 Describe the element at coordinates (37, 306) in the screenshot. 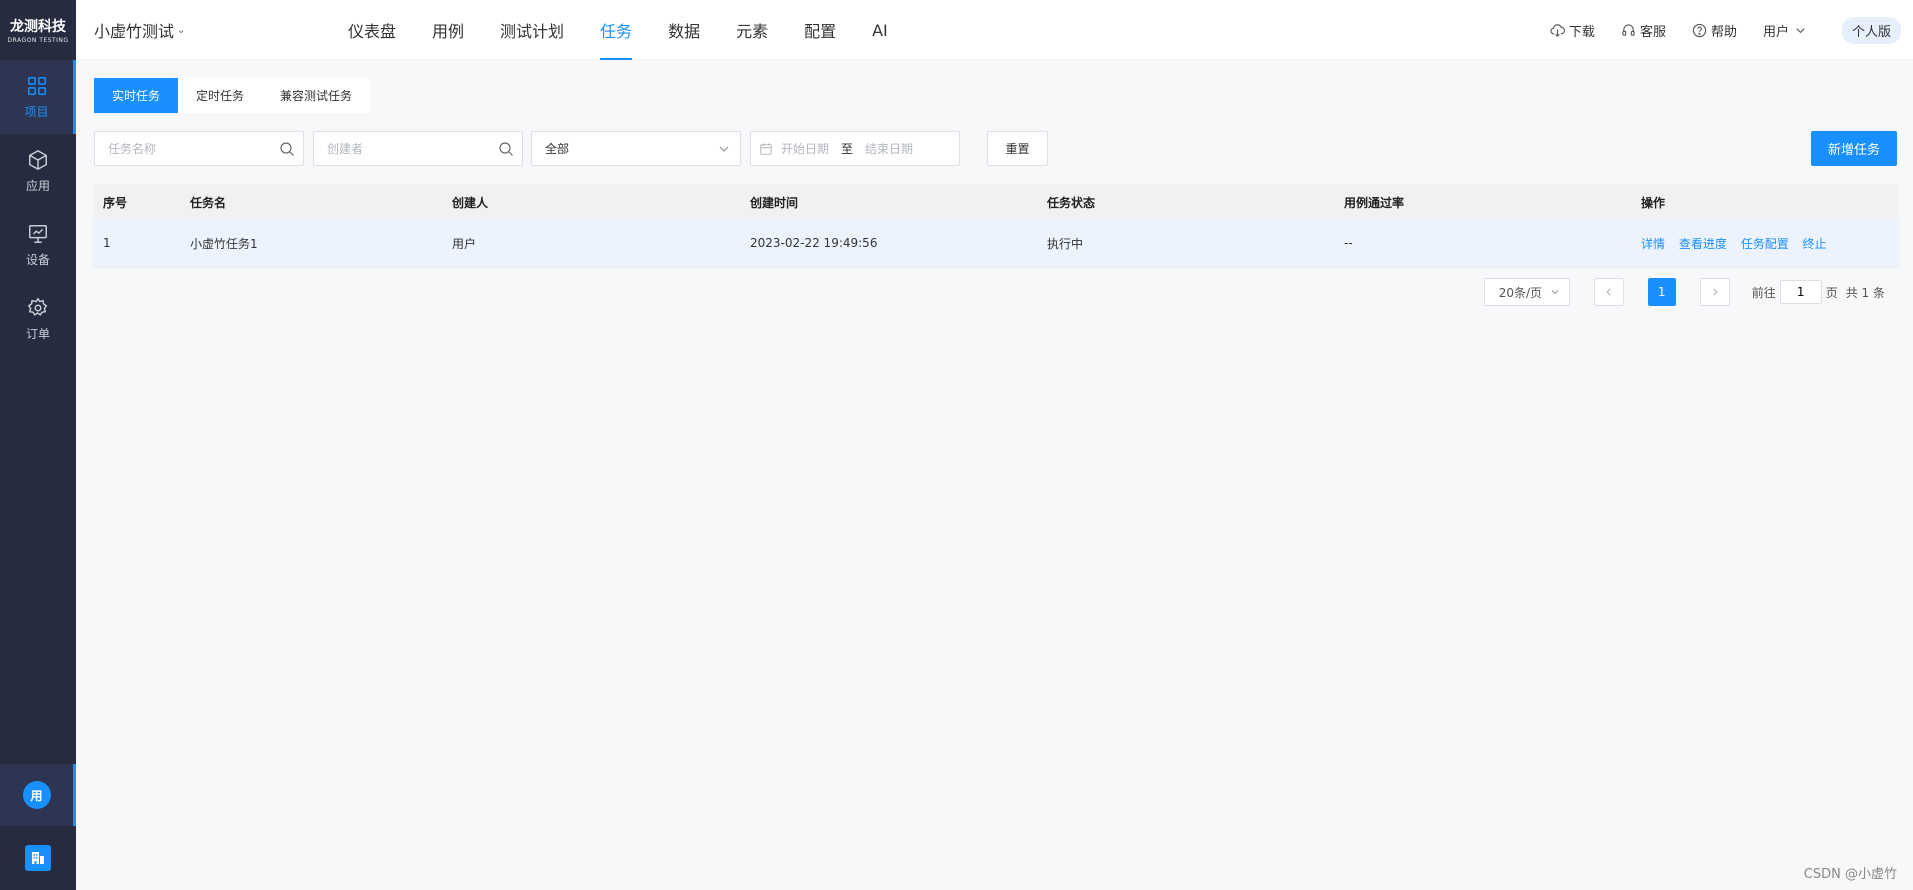

I see `gear-icon` at that location.